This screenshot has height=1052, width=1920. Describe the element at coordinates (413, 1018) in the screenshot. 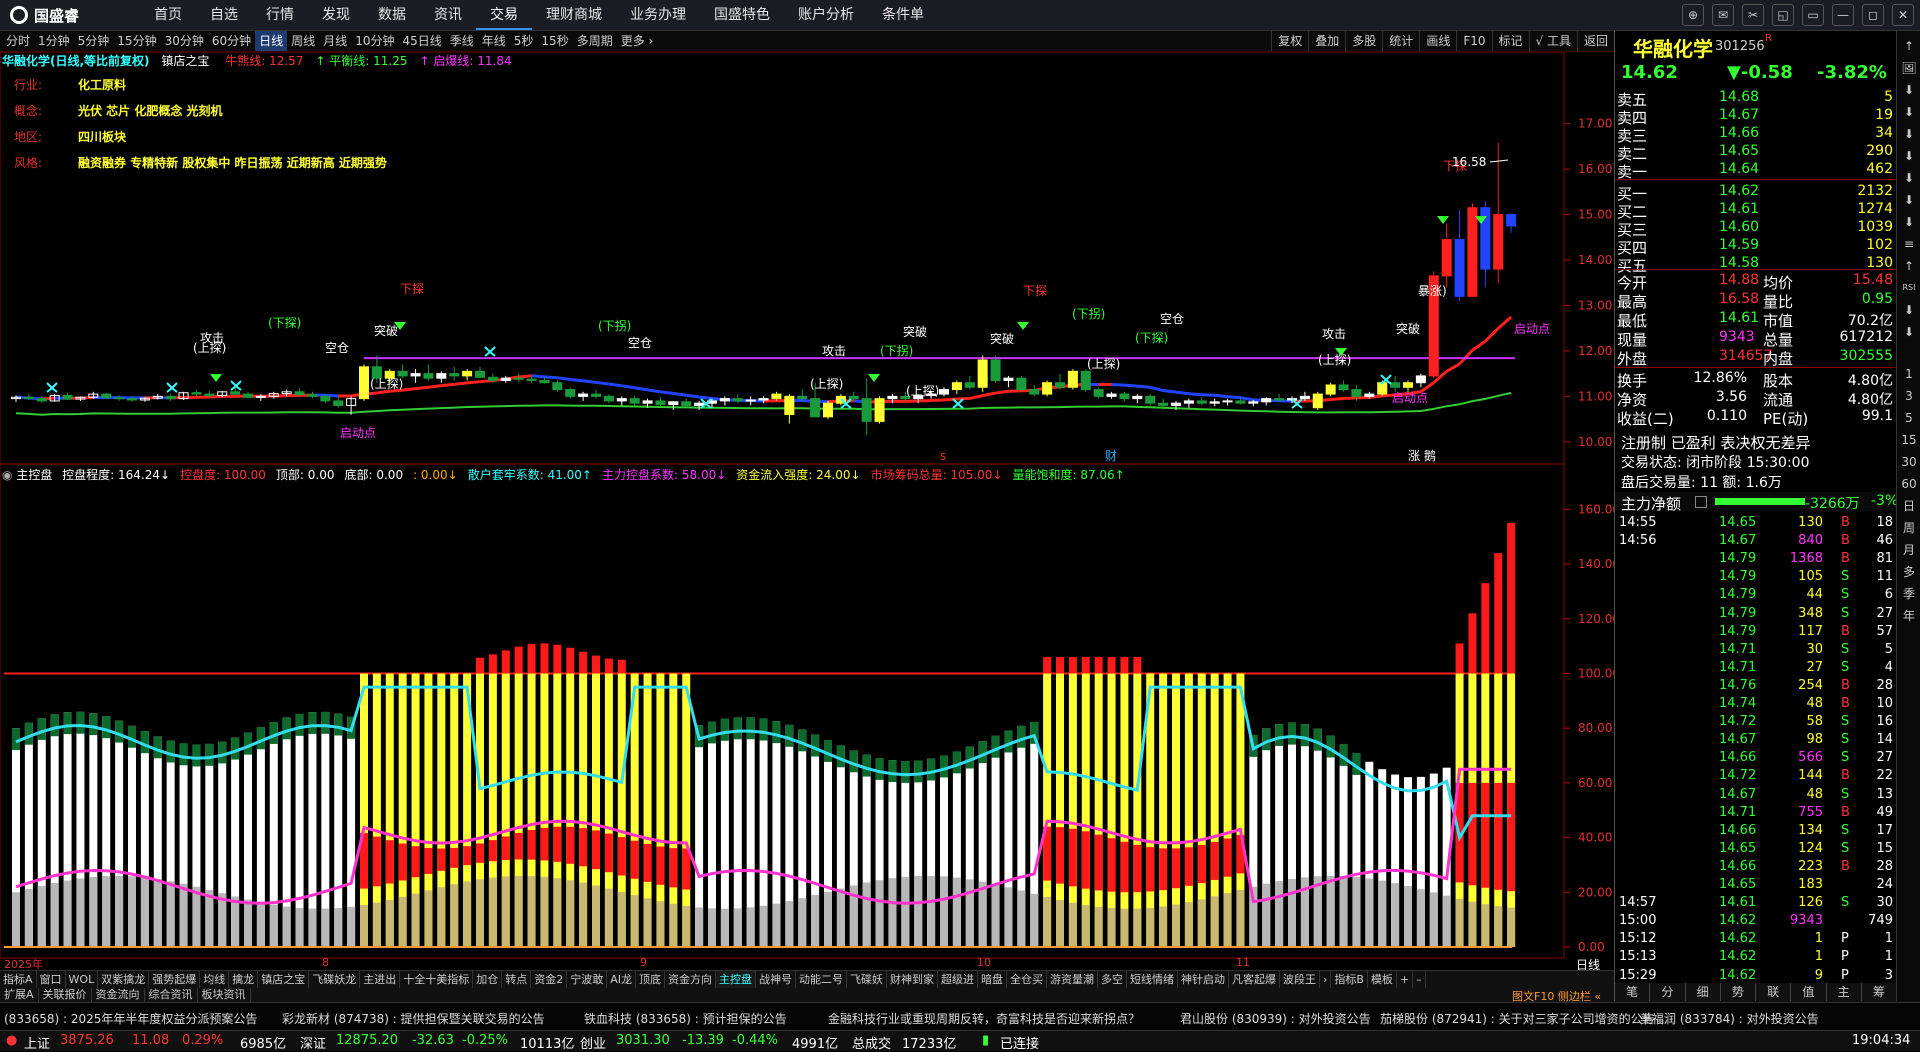

I see `news-item: 彩龙新材 (874738) : 提供担保暨关联交易的公告` at that location.